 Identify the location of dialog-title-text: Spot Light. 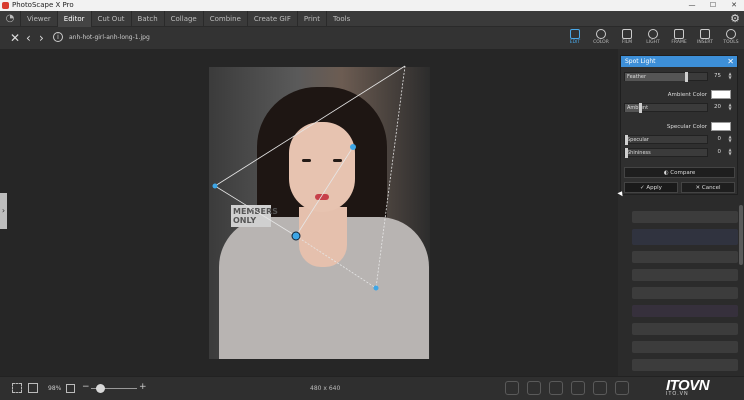
(640, 61).